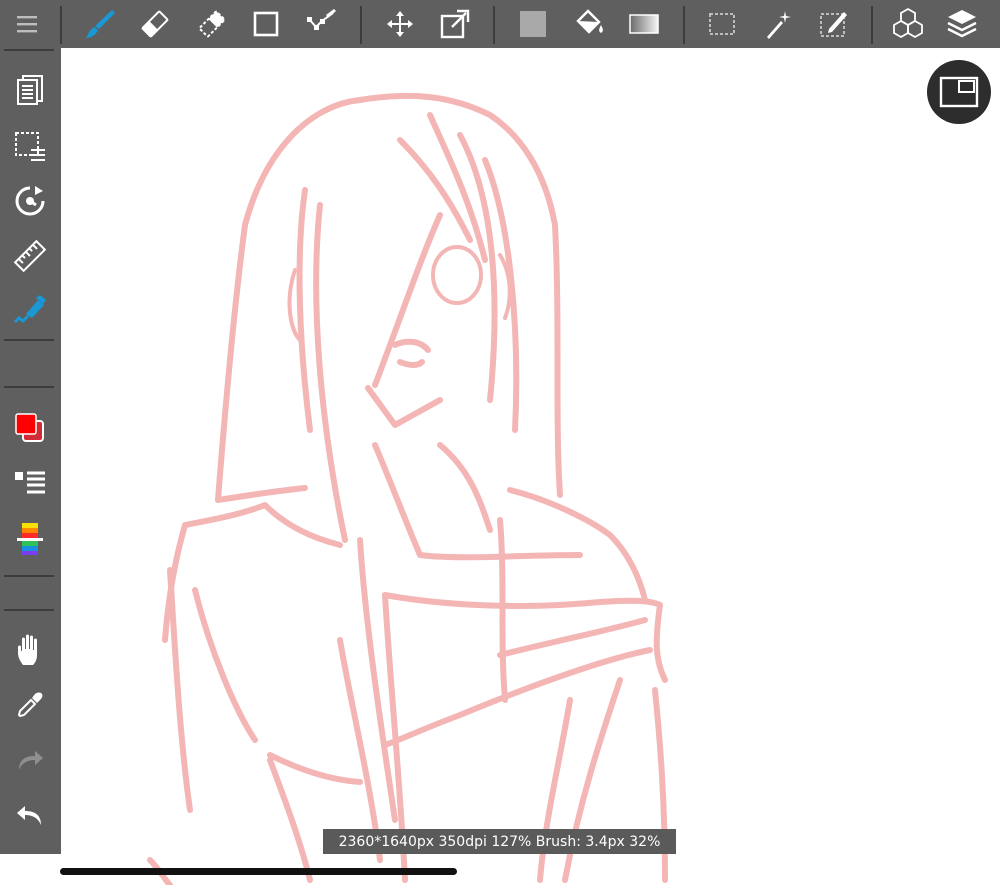 The image size is (1000, 885). I want to click on select-pen-icon, so click(833, 24).